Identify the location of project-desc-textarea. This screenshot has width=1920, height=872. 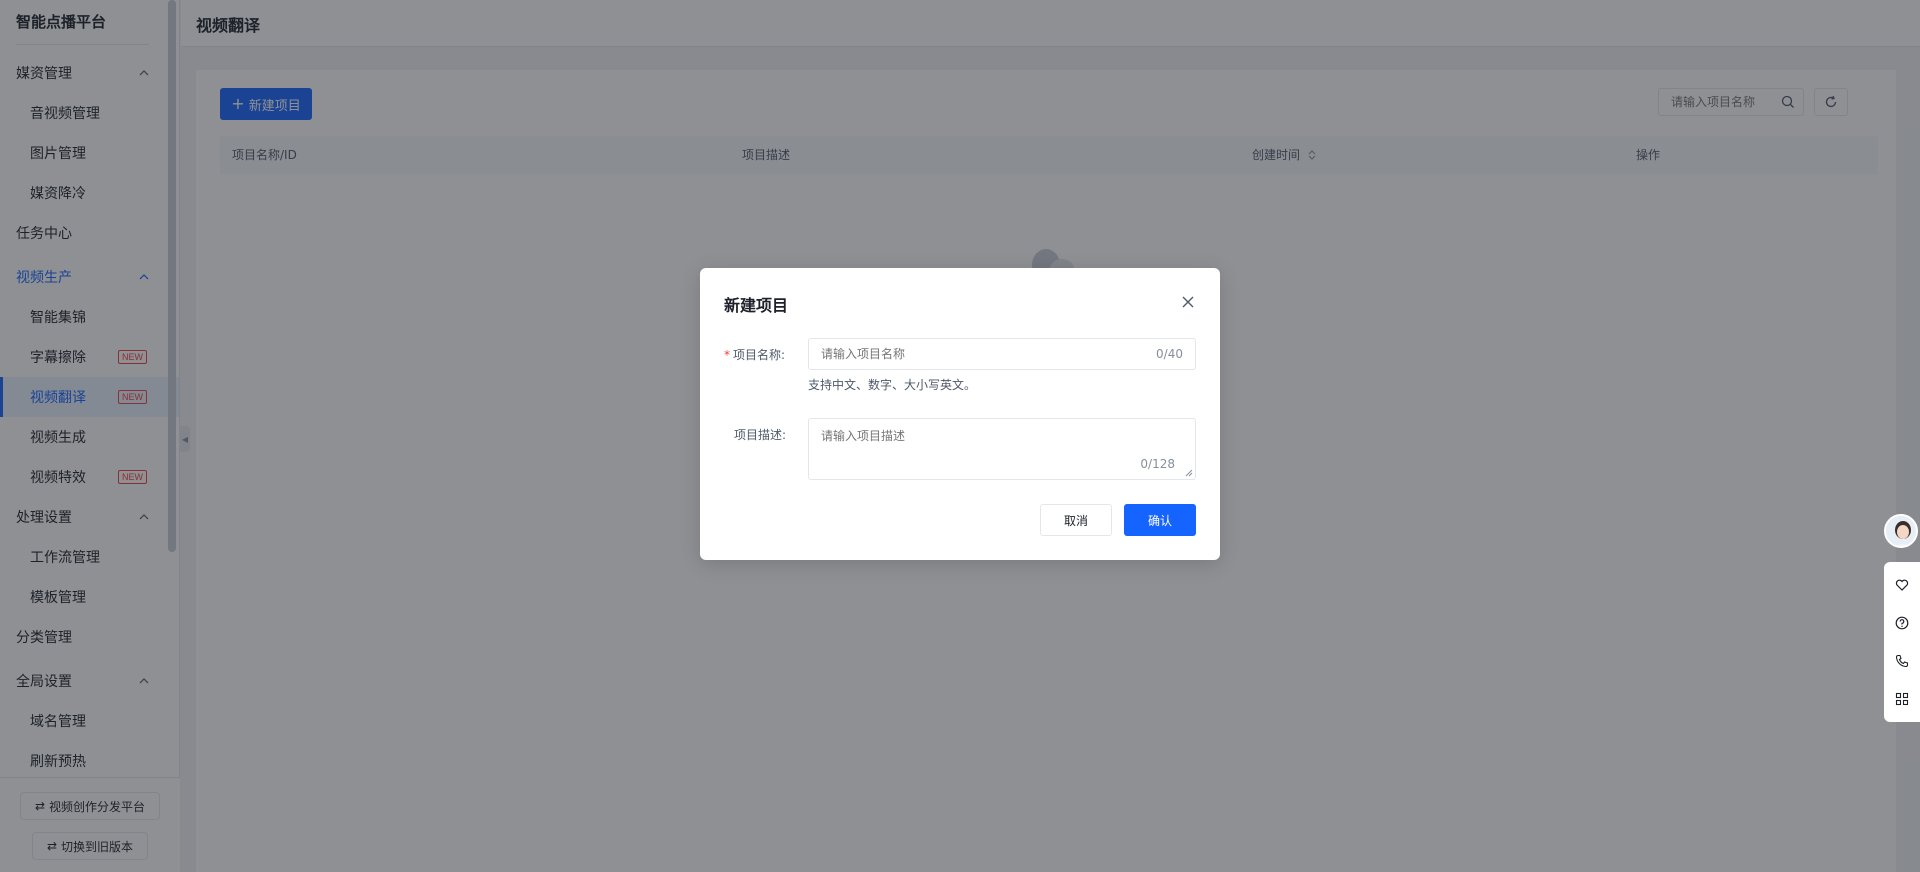
(1002, 449).